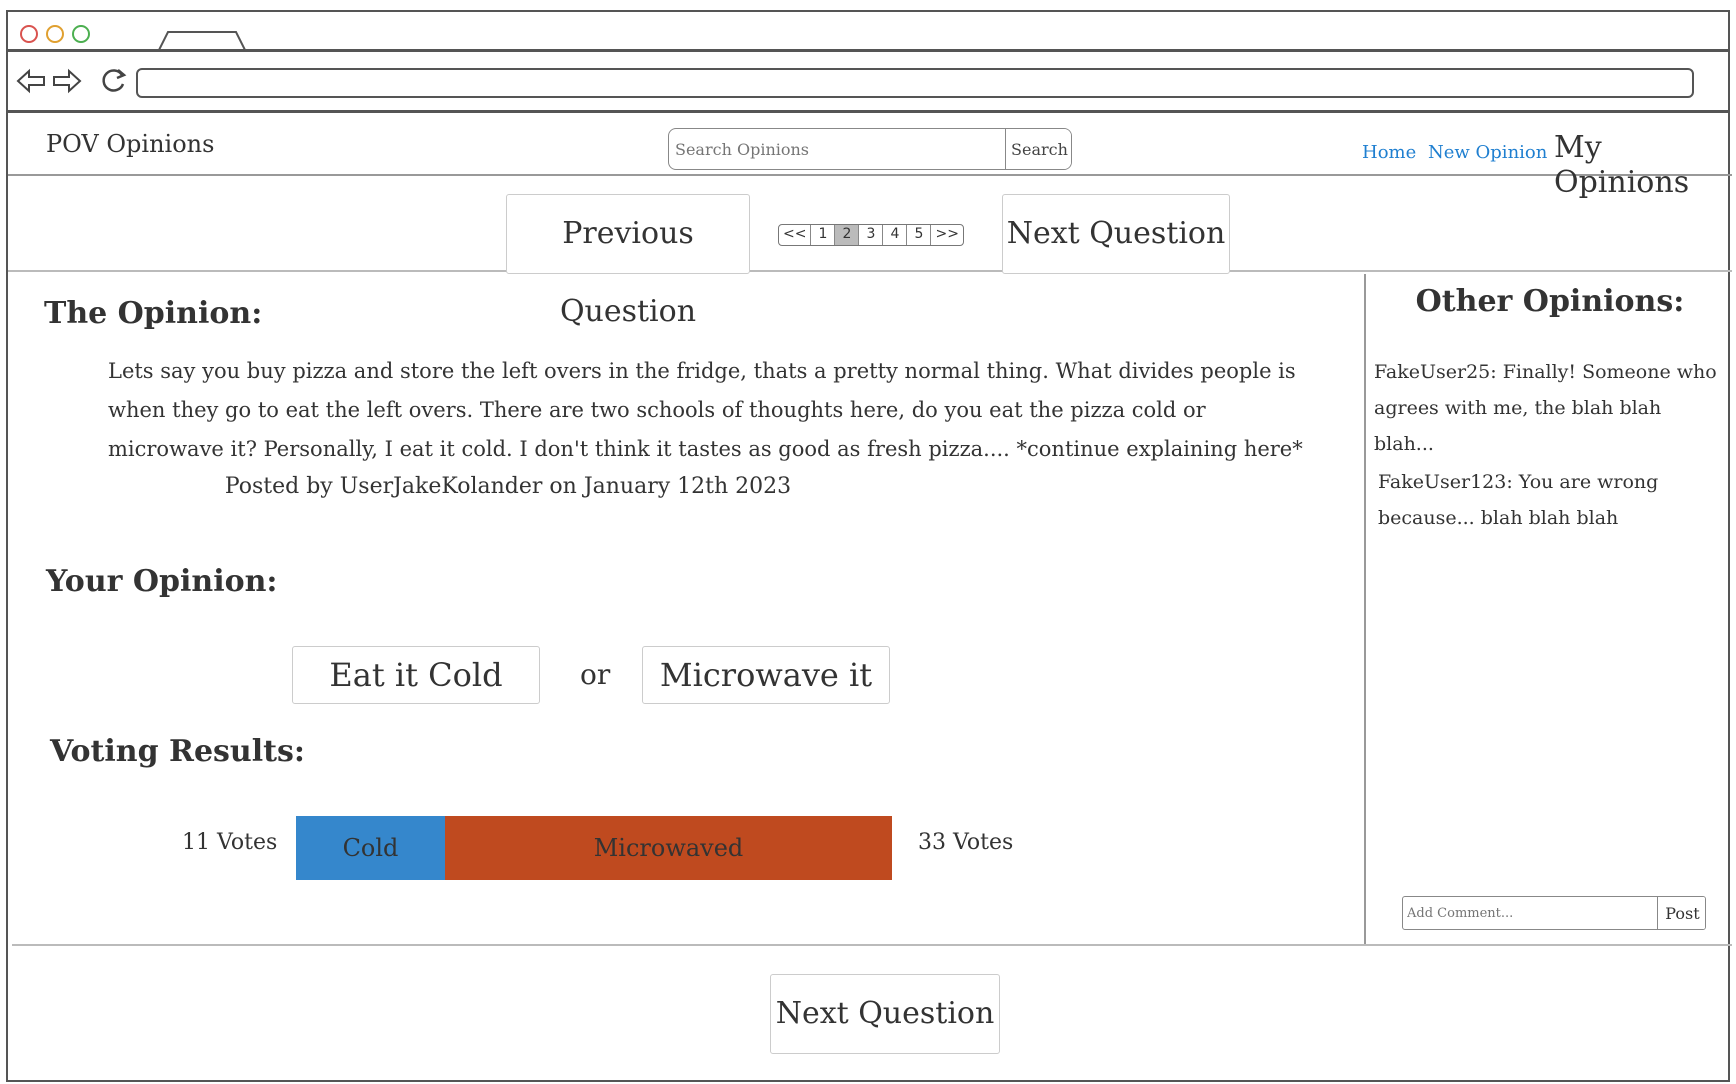 This screenshot has width=1736, height=1084. What do you see at coordinates (230, 842) in the screenshot?
I see `cold-votes-count: 11 Votes` at bounding box center [230, 842].